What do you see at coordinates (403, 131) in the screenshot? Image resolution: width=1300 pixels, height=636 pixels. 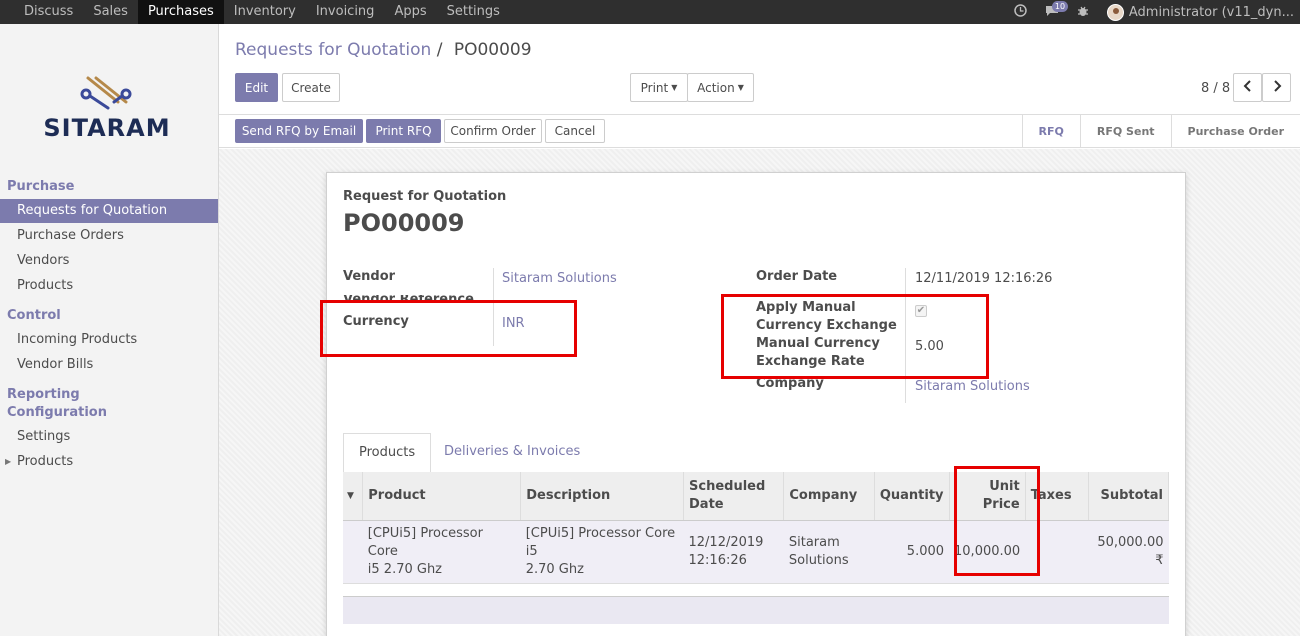 I see `print-rfq-button: Print RFQ` at bounding box center [403, 131].